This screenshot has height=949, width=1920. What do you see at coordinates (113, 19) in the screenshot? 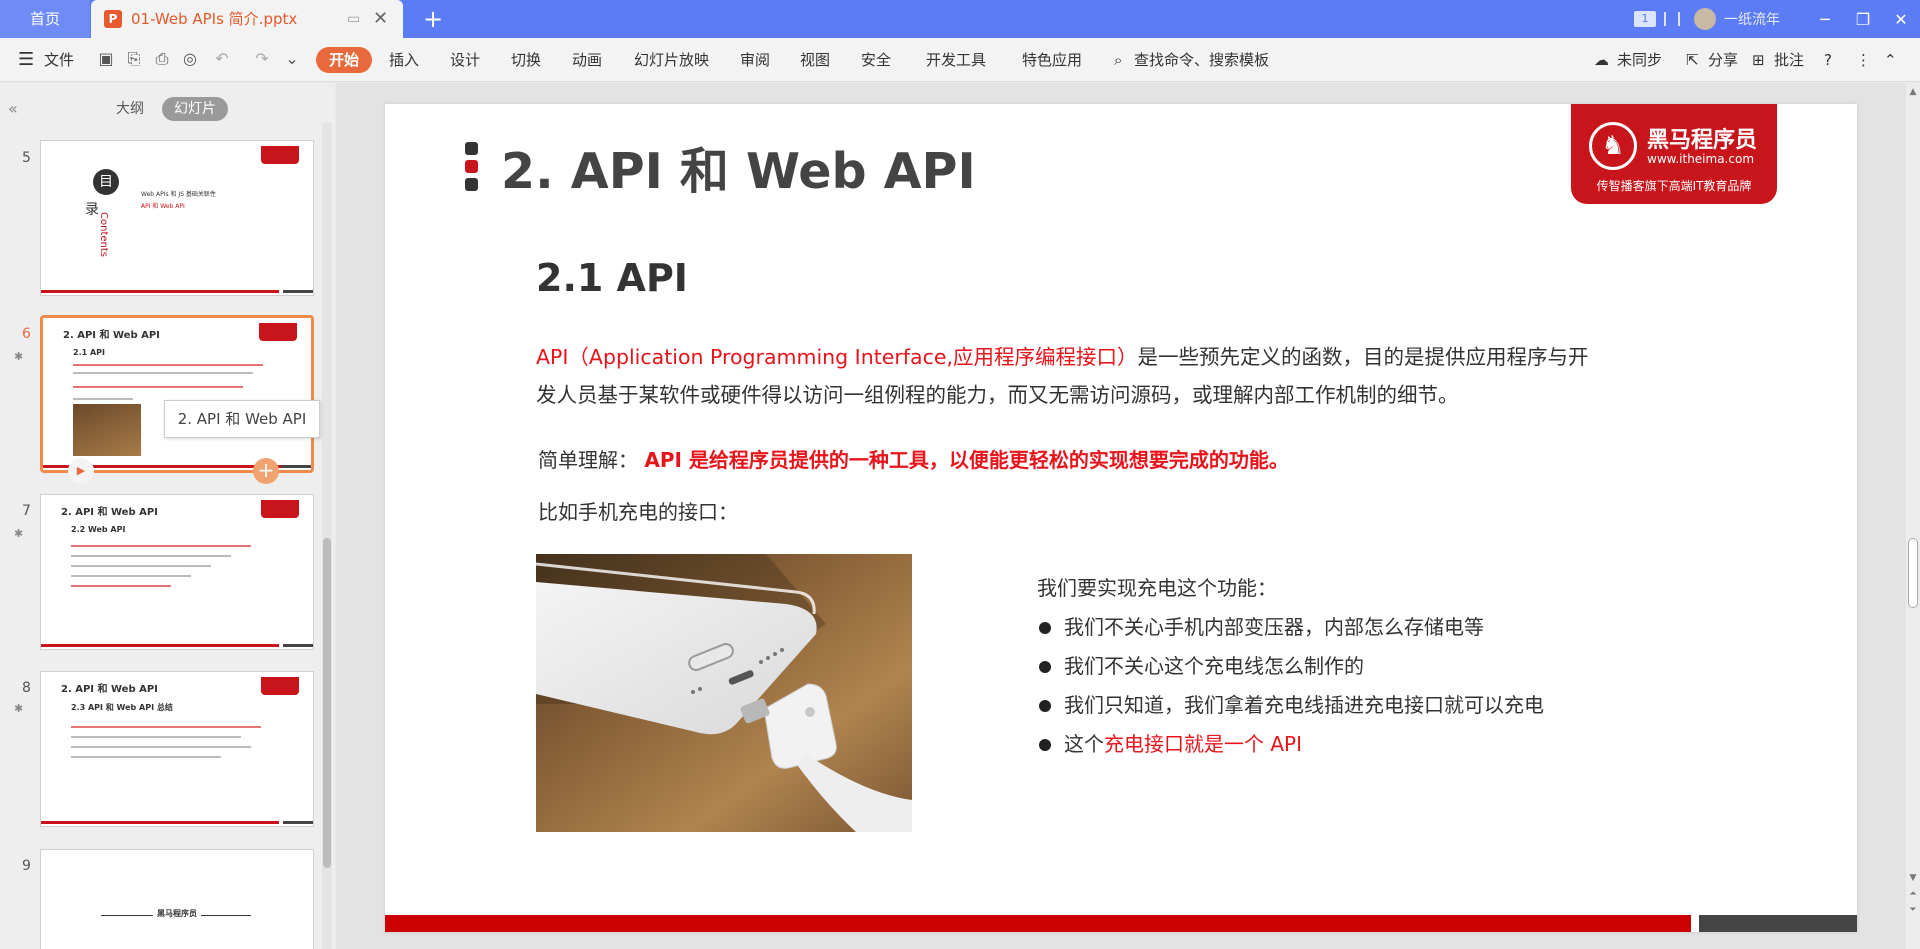
I see `ppt-file-icon: P` at bounding box center [113, 19].